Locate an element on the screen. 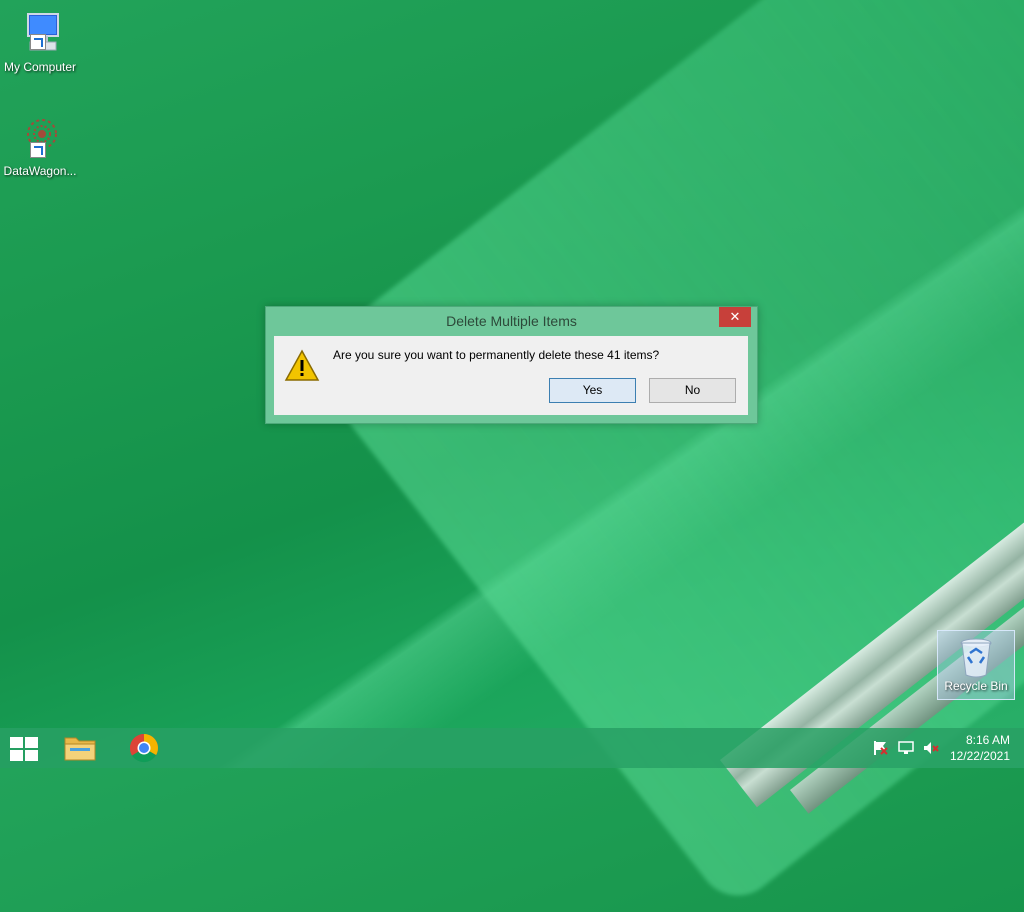 The image size is (1024, 912). taskbar-file-explorer is located at coordinates (80, 748).